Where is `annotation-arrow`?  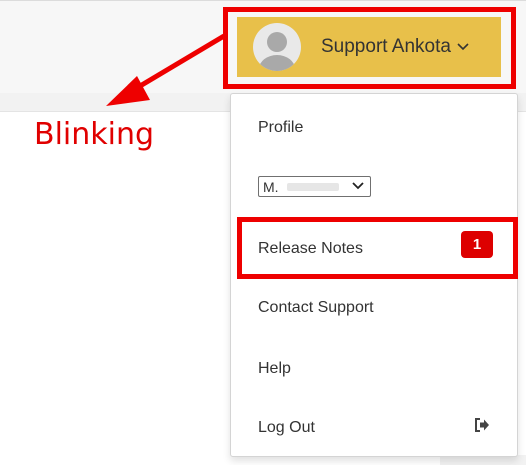
annotation-arrow is located at coordinates (166, 69).